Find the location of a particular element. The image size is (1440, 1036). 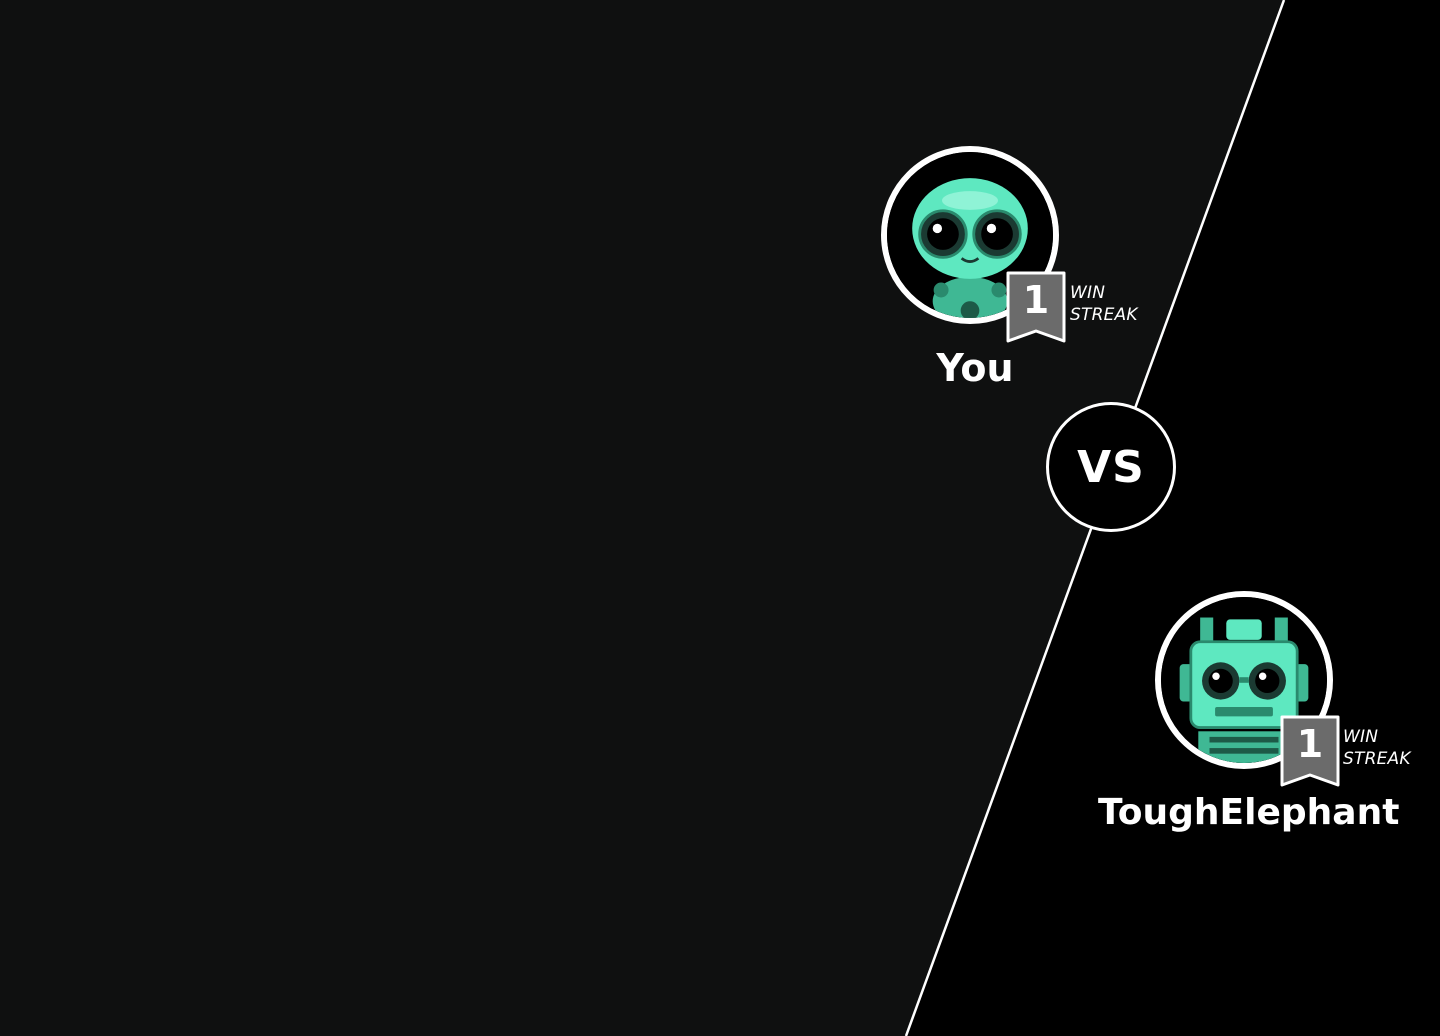

win-streak-badge-you: 1 is located at coordinates (1036, 307).